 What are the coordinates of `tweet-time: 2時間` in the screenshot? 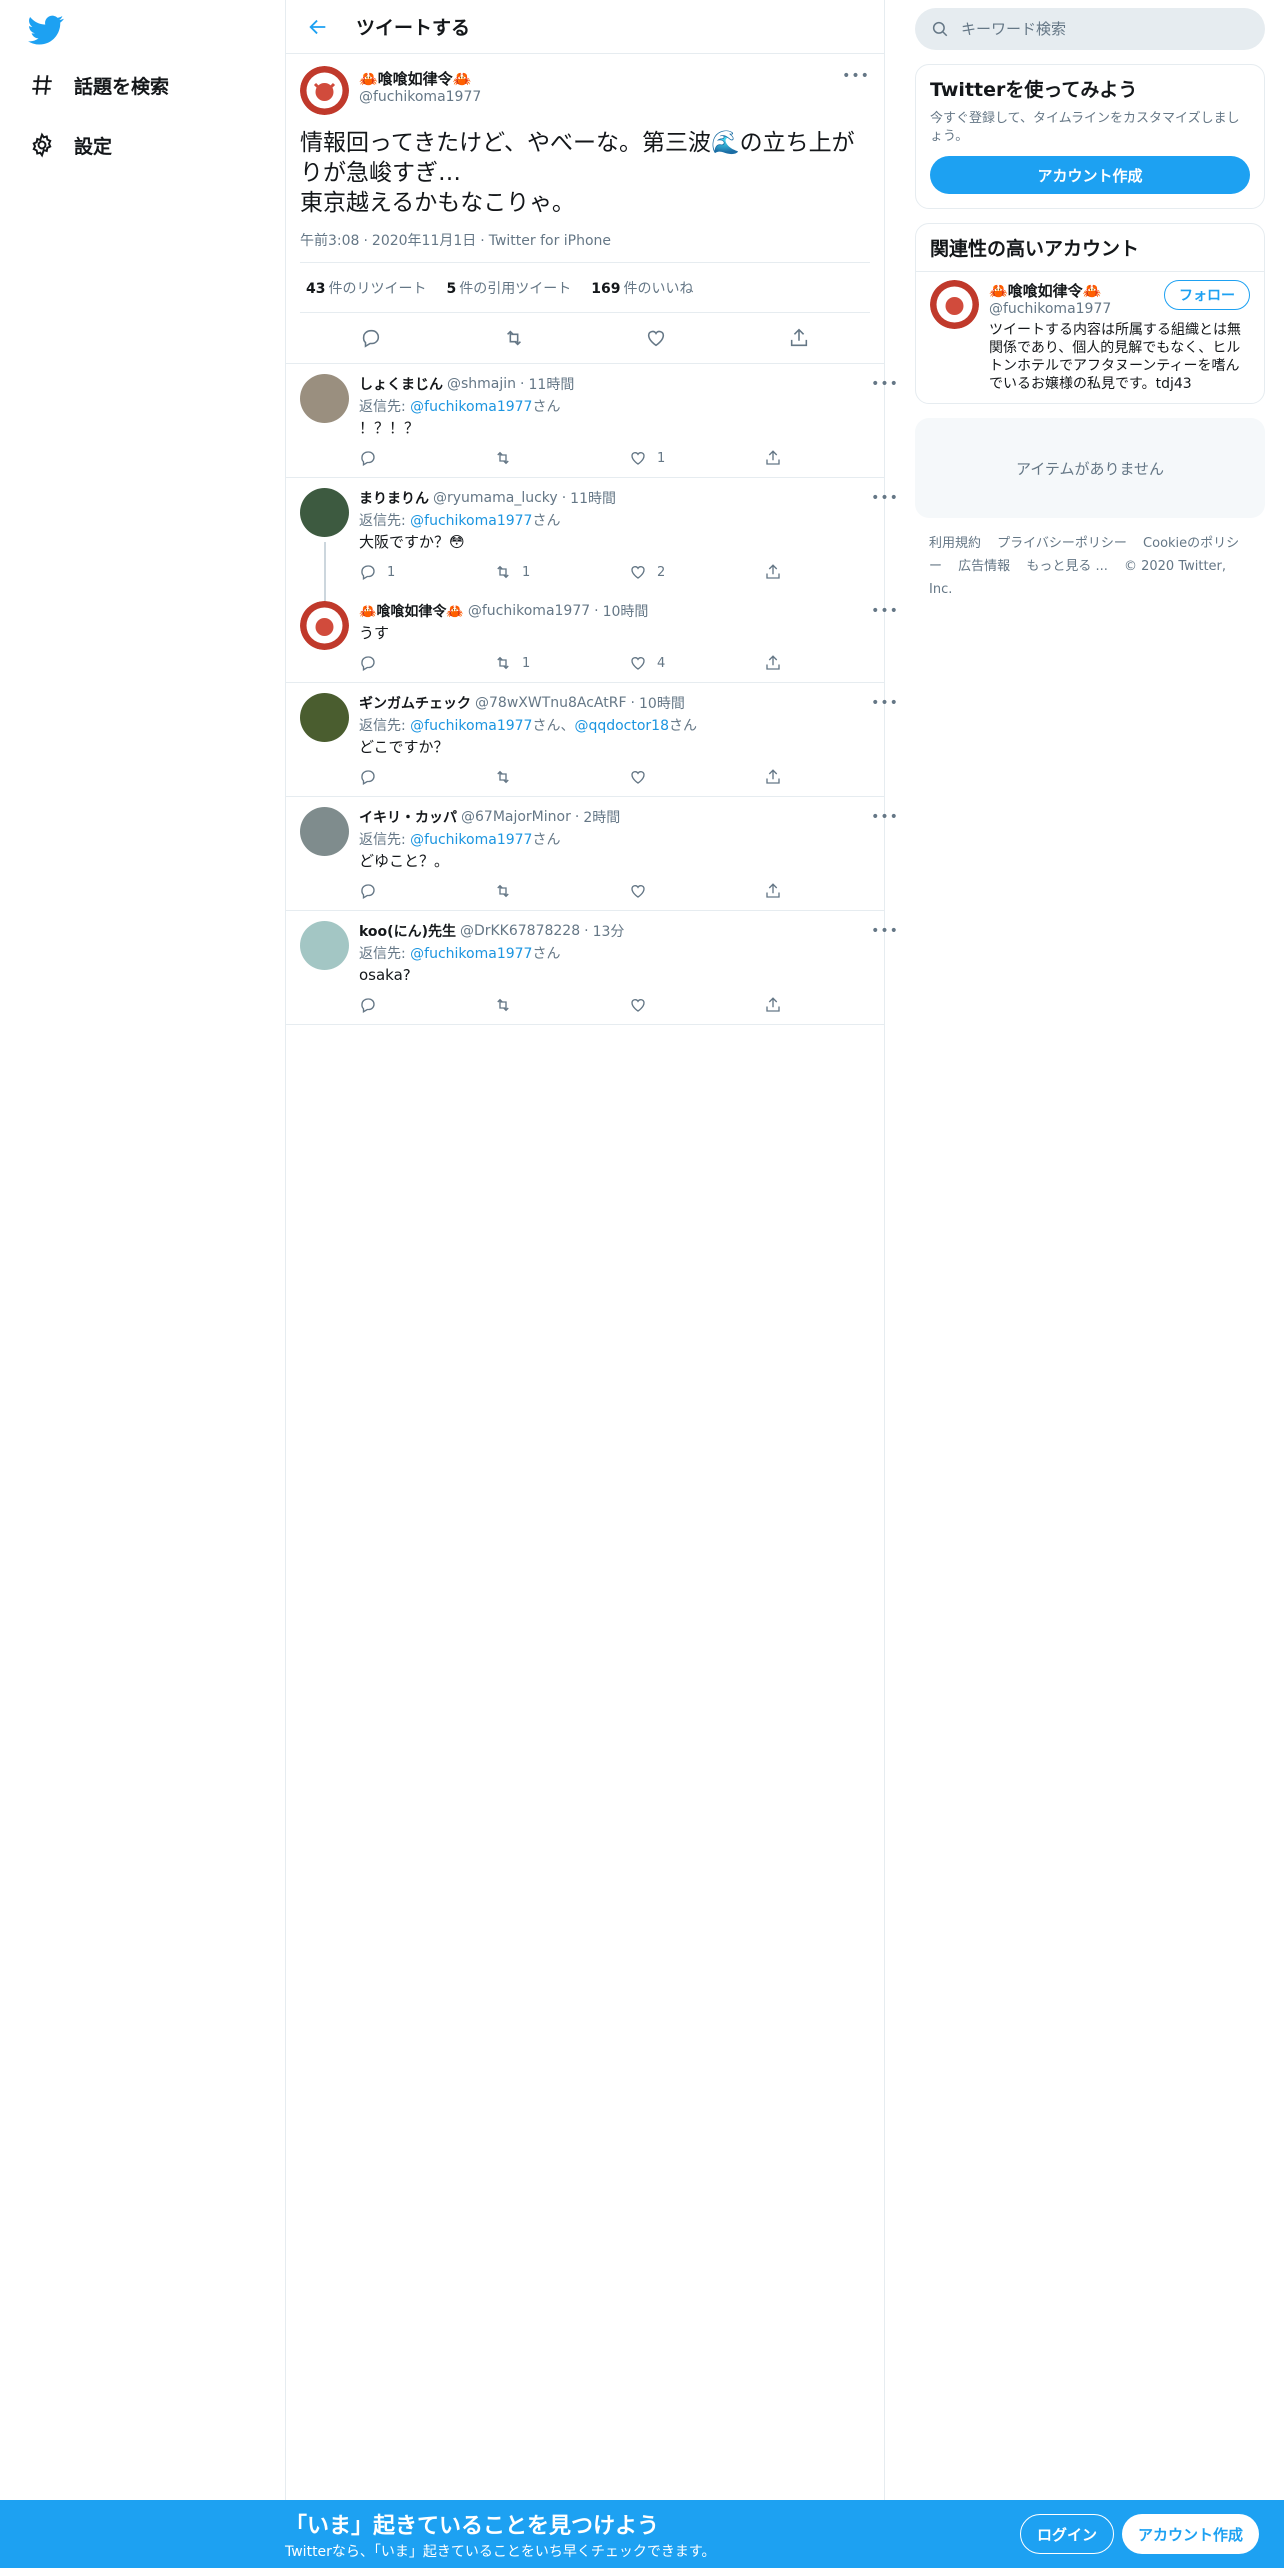 It's located at (601, 817).